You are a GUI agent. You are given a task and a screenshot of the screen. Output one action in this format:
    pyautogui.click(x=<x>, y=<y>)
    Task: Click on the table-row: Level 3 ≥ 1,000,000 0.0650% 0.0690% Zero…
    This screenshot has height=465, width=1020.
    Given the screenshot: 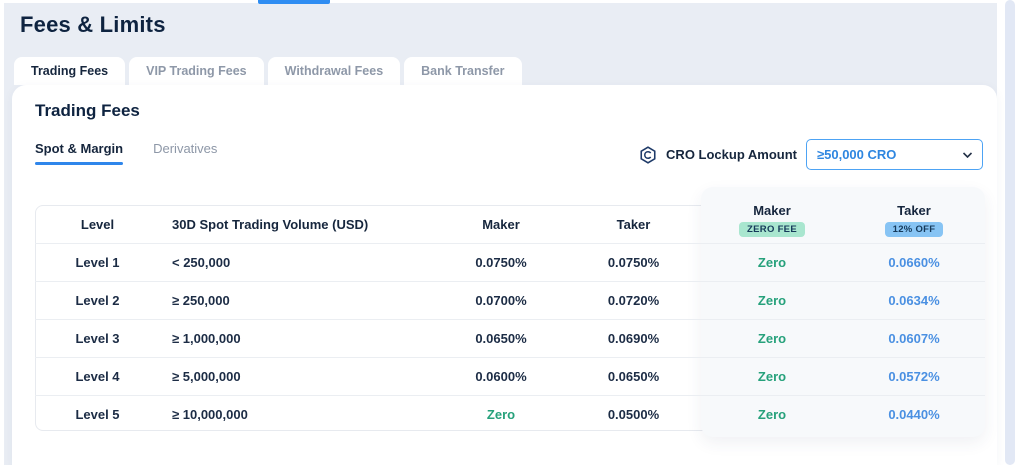 What is the action you would take?
    pyautogui.click(x=510, y=338)
    